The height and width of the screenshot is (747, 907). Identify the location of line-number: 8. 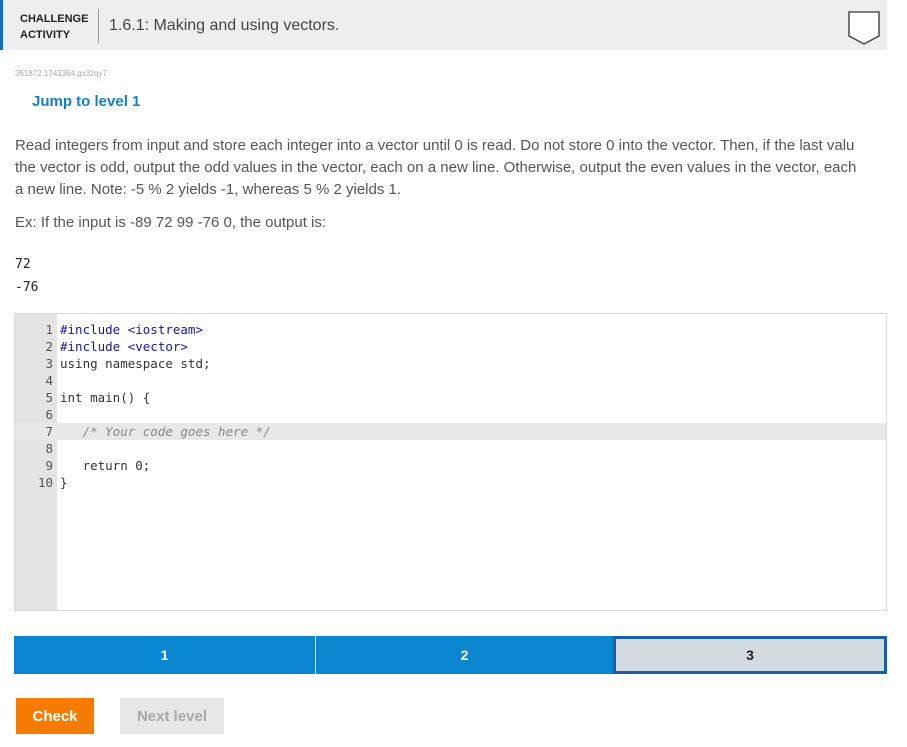
(49, 448).